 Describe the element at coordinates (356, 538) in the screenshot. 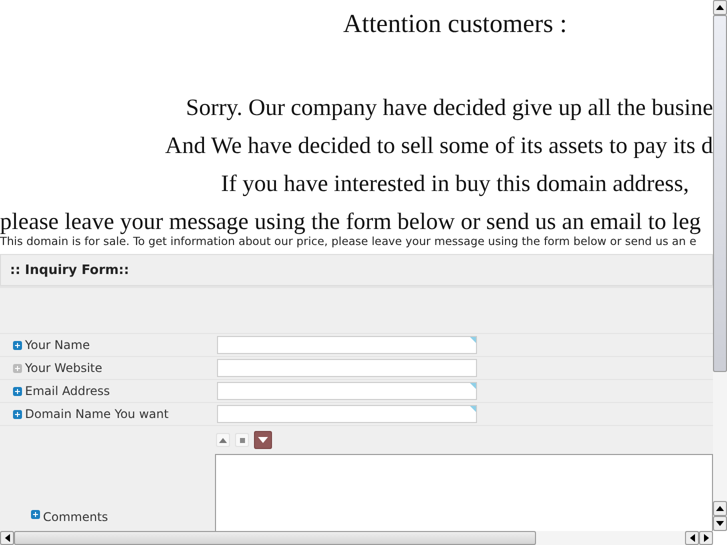

I see `horizontal-scrollbar` at that location.